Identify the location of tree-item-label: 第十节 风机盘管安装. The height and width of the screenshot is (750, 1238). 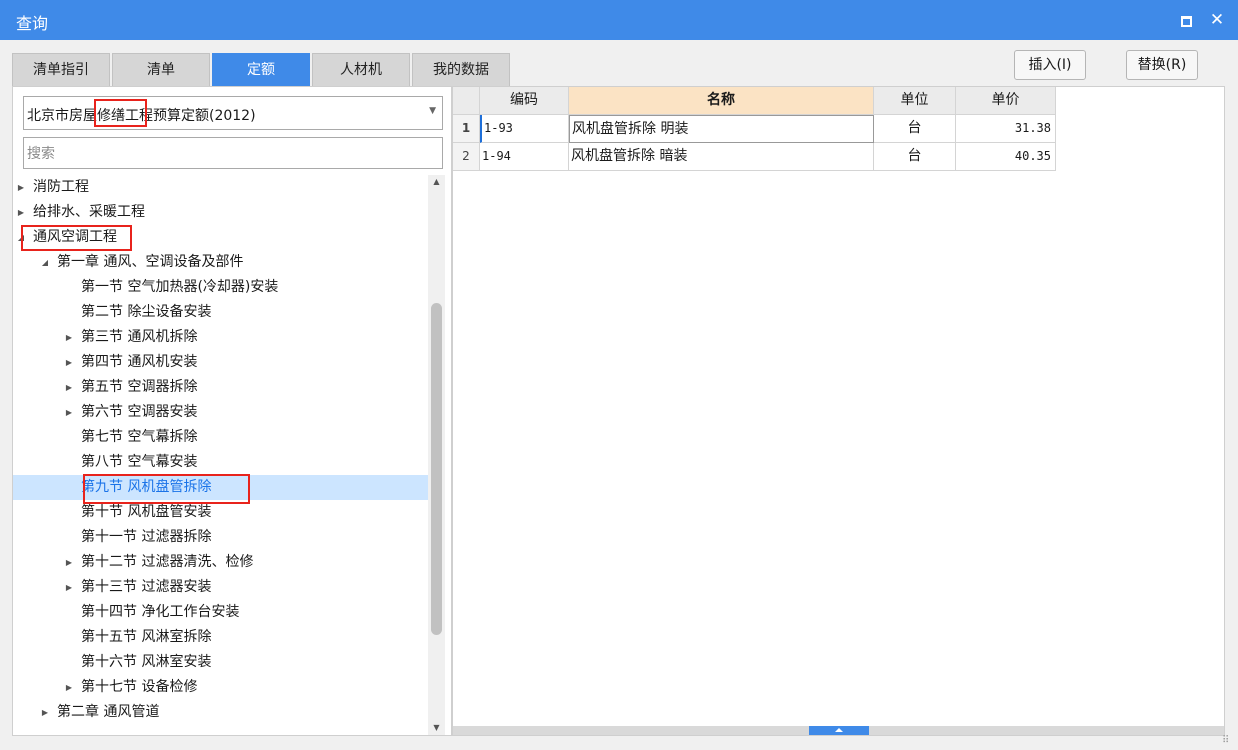
(146, 512).